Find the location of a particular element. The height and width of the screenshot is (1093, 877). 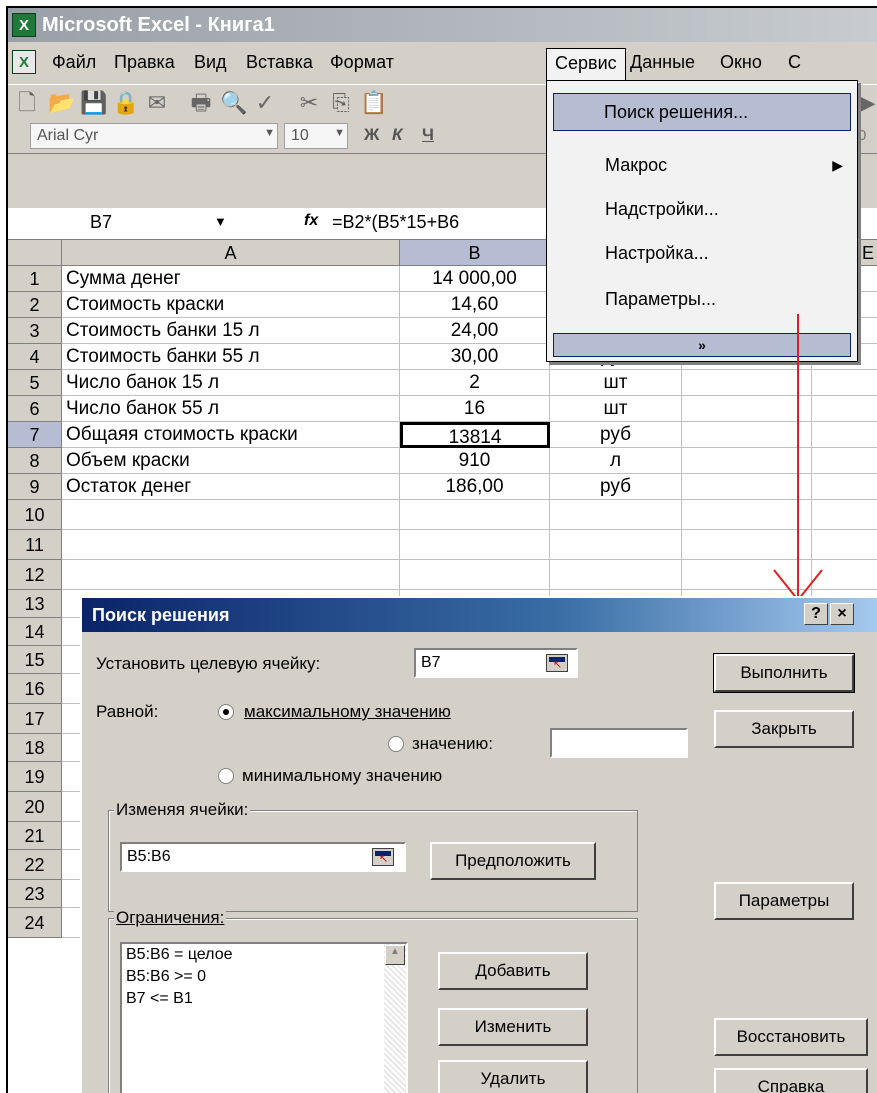

col-header-b: B is located at coordinates (475, 253).